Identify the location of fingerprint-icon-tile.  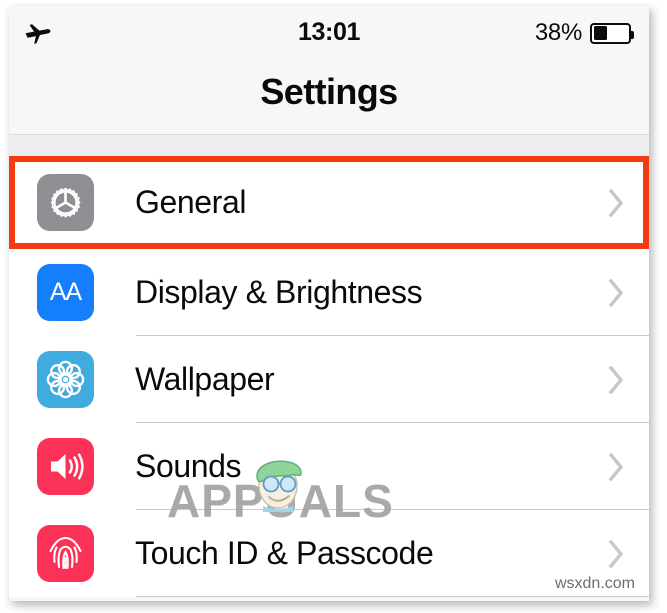
(65, 553).